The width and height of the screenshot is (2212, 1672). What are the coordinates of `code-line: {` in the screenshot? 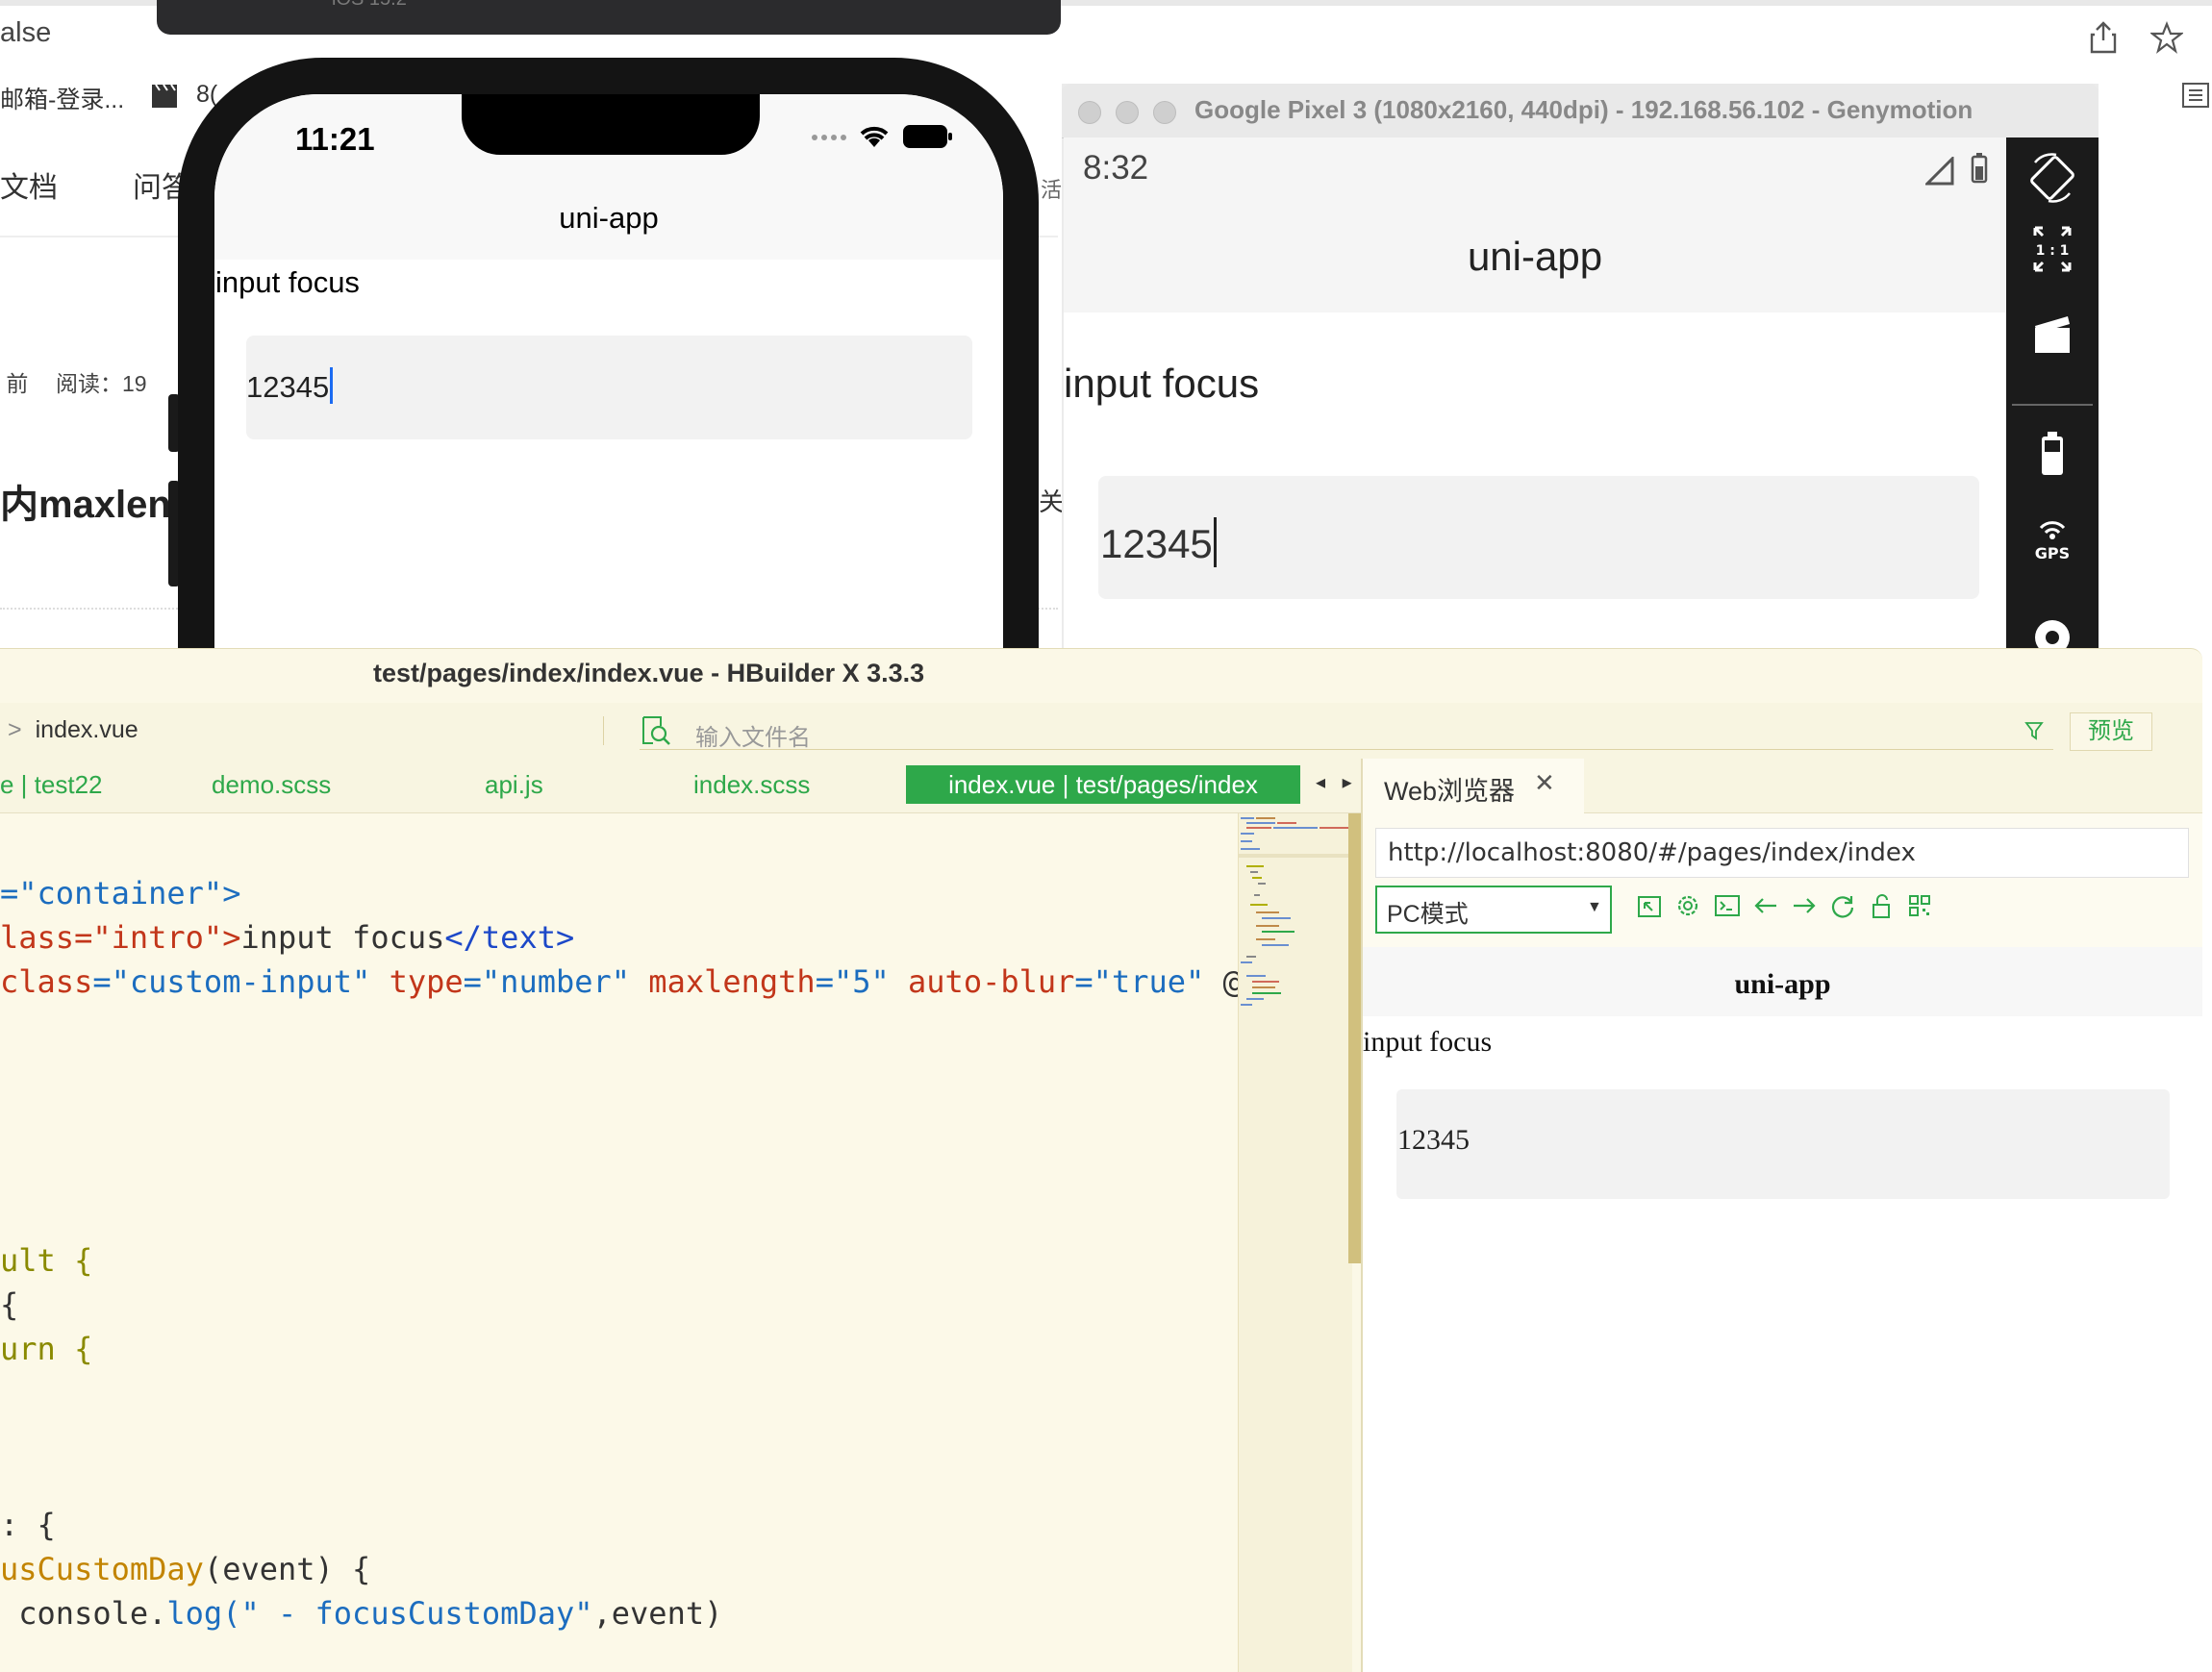 It's located at (9, 1304).